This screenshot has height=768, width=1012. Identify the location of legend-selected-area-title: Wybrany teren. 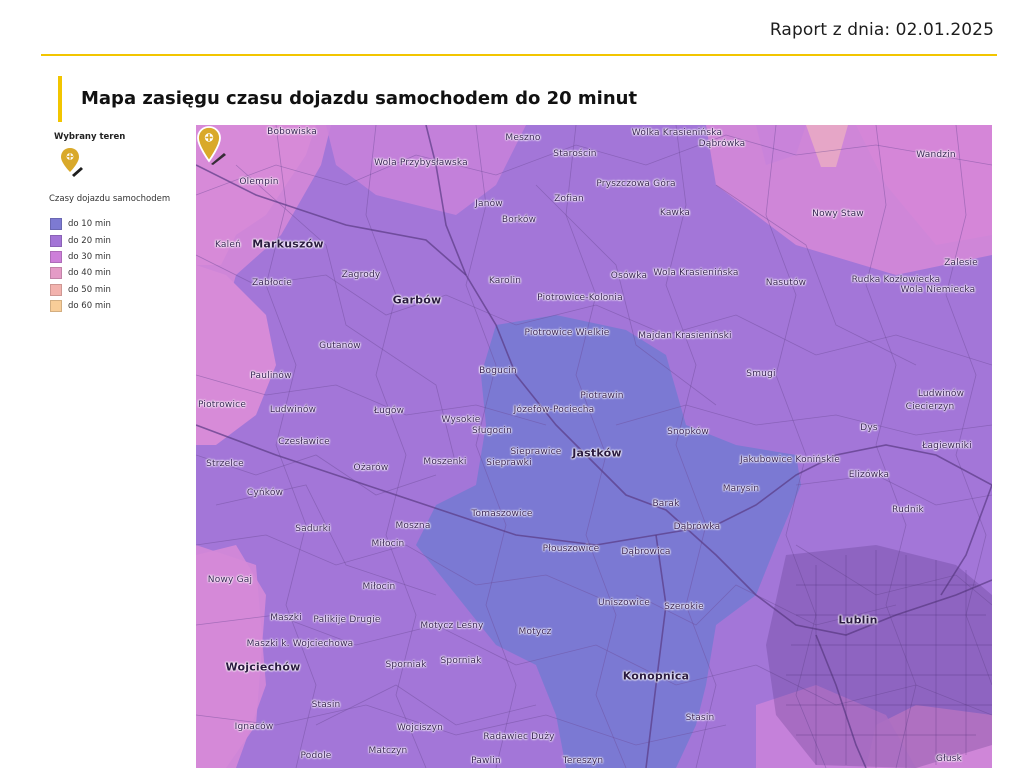
(90, 137).